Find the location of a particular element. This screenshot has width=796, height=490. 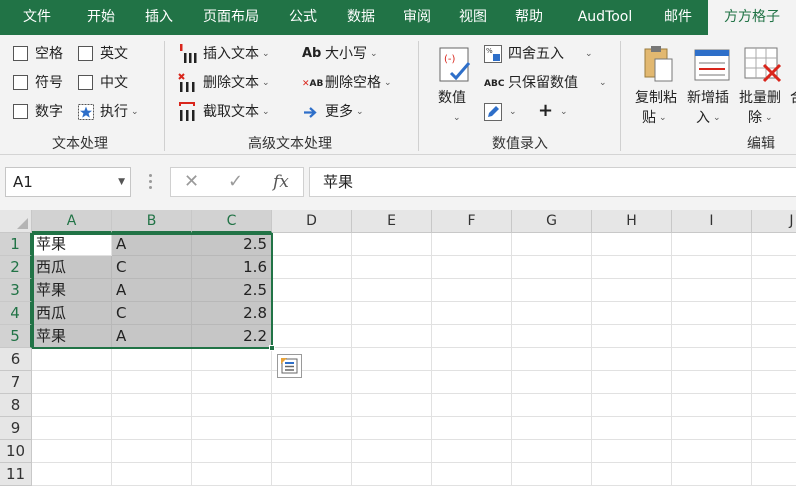

row-header: 7 is located at coordinates (16, 382).